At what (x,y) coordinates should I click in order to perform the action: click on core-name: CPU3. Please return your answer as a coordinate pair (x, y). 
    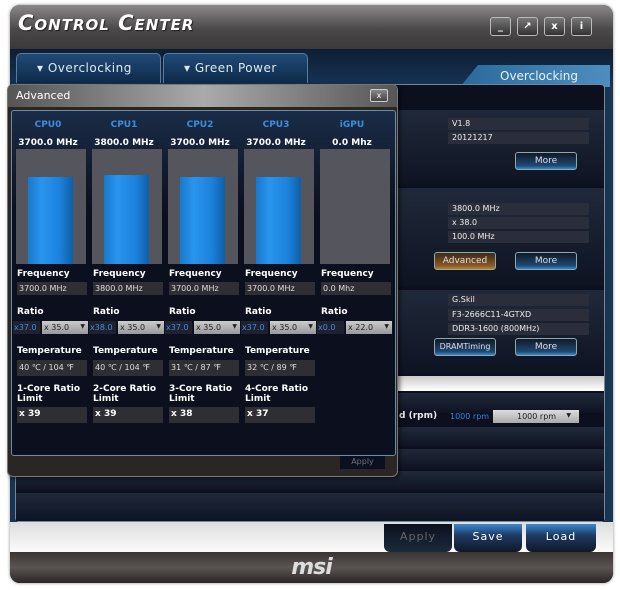
    Looking at the image, I should click on (276, 125).